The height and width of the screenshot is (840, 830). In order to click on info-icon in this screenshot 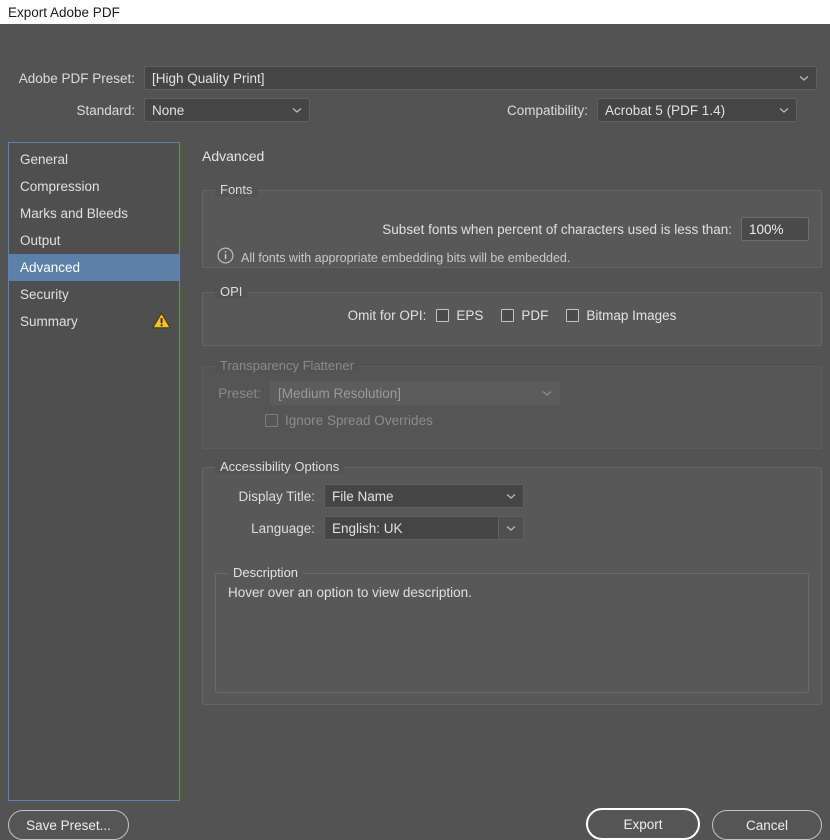, I will do `click(225, 258)`.